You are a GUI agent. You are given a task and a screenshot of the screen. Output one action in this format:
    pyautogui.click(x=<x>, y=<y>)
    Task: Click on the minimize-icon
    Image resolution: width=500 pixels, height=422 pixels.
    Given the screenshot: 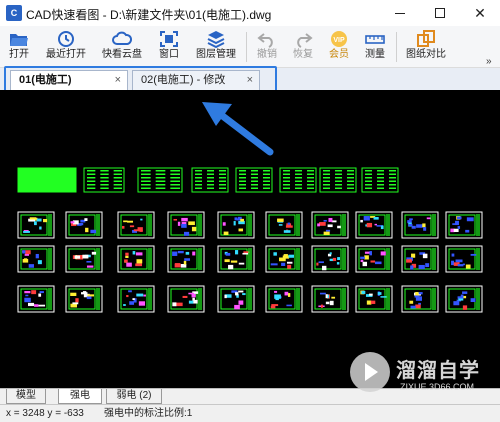 What is the action you would take?
    pyautogui.click(x=400, y=13)
    